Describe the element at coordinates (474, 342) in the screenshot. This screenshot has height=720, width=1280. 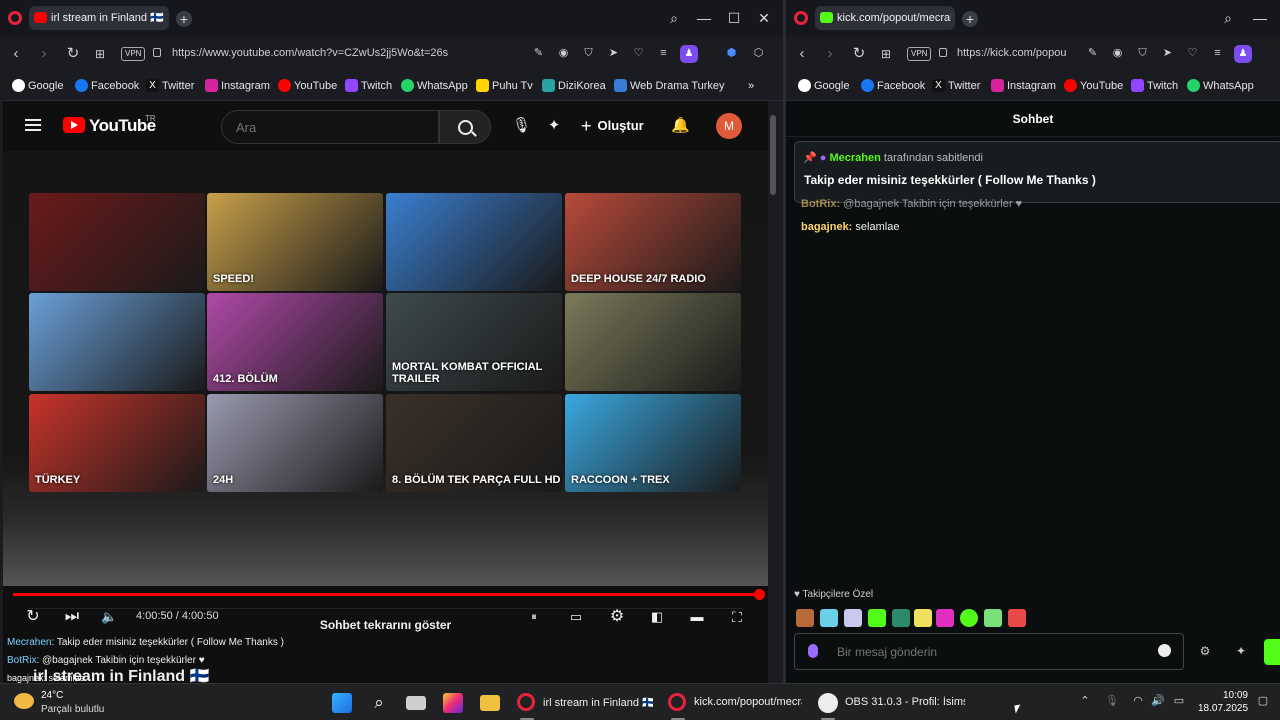
I see `video-thumbnail: MORTAL KOMBAT OFFICIAL TRAILER` at that location.